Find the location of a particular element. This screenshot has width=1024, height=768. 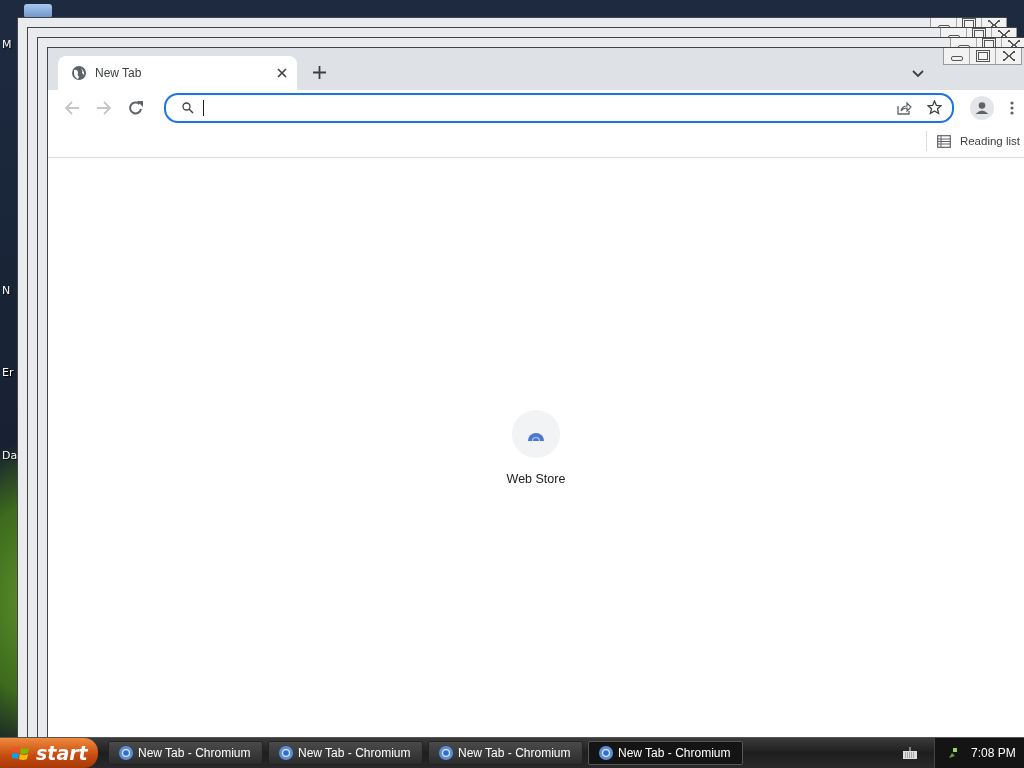

web-store-icon is located at coordinates (536, 434).